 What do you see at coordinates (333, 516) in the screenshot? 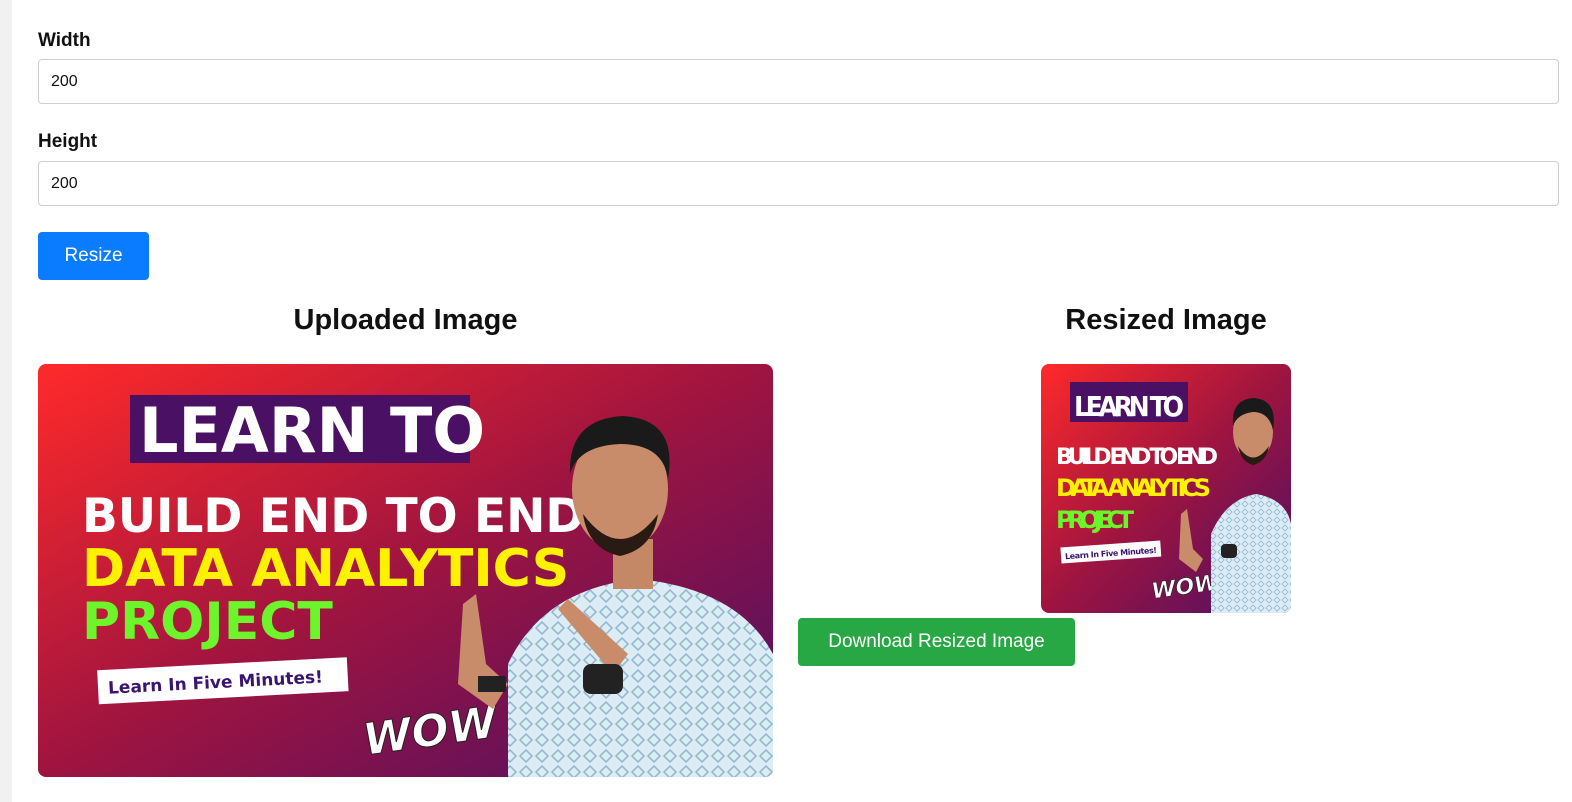
I see `thumb-line2: BUILD END TO END` at bounding box center [333, 516].